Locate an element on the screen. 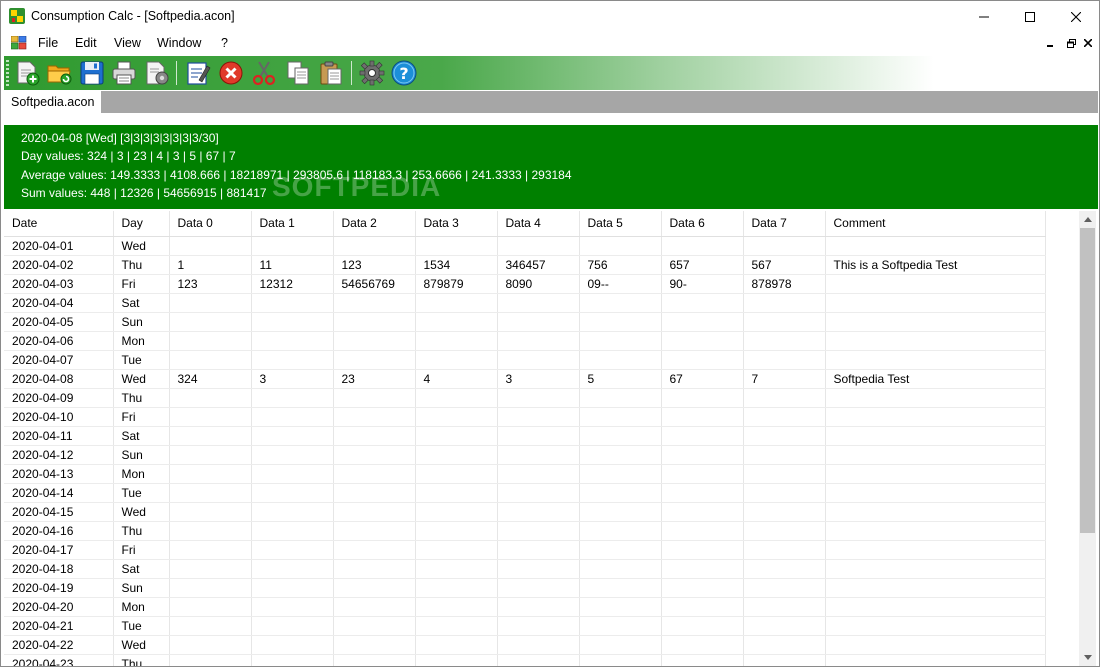 Image resolution: width=1100 pixels, height=667 pixels. menu-file: File is located at coordinates (48, 43).